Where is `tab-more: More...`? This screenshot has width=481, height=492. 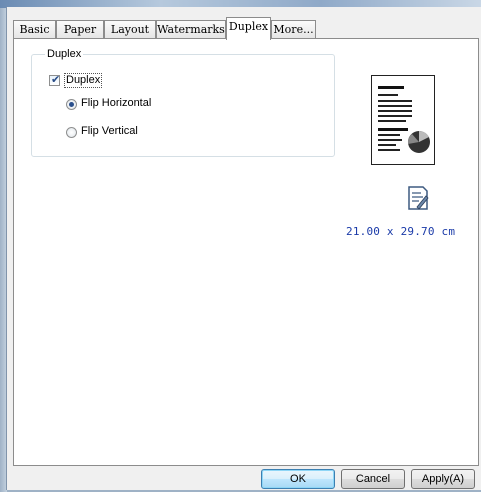
tab-more: More... is located at coordinates (293, 29).